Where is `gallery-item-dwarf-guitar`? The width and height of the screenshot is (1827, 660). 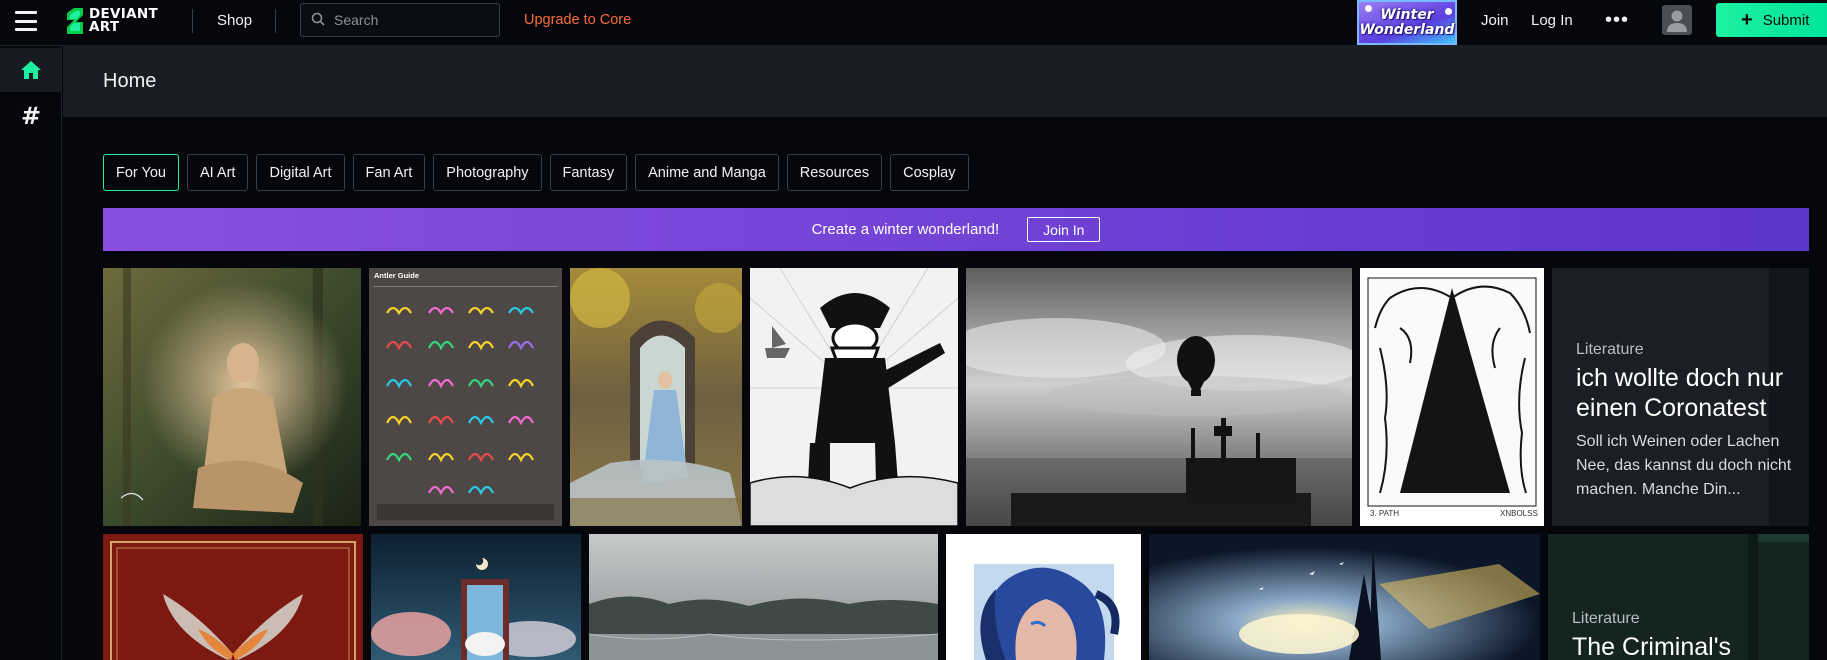 gallery-item-dwarf-guitar is located at coordinates (854, 397).